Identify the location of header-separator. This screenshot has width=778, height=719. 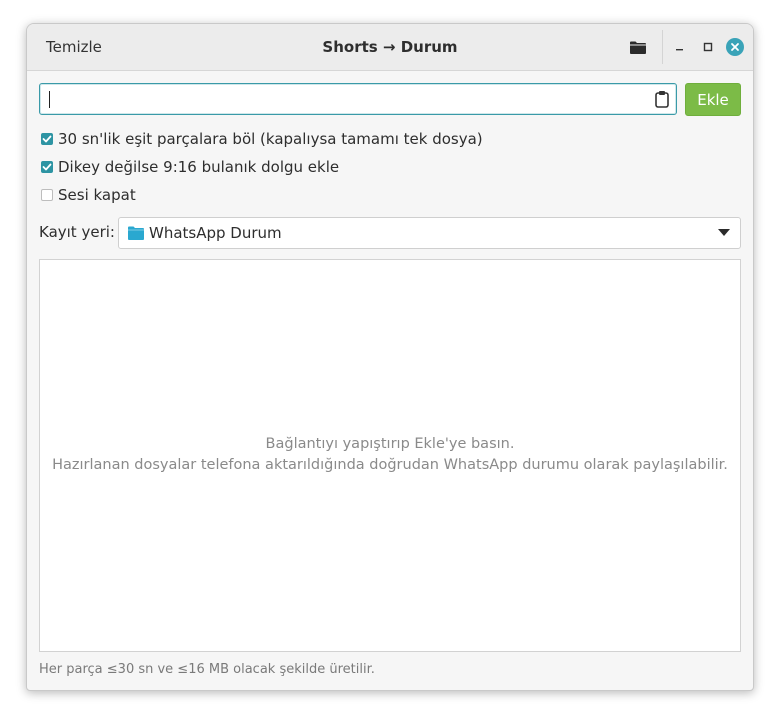
(662, 47).